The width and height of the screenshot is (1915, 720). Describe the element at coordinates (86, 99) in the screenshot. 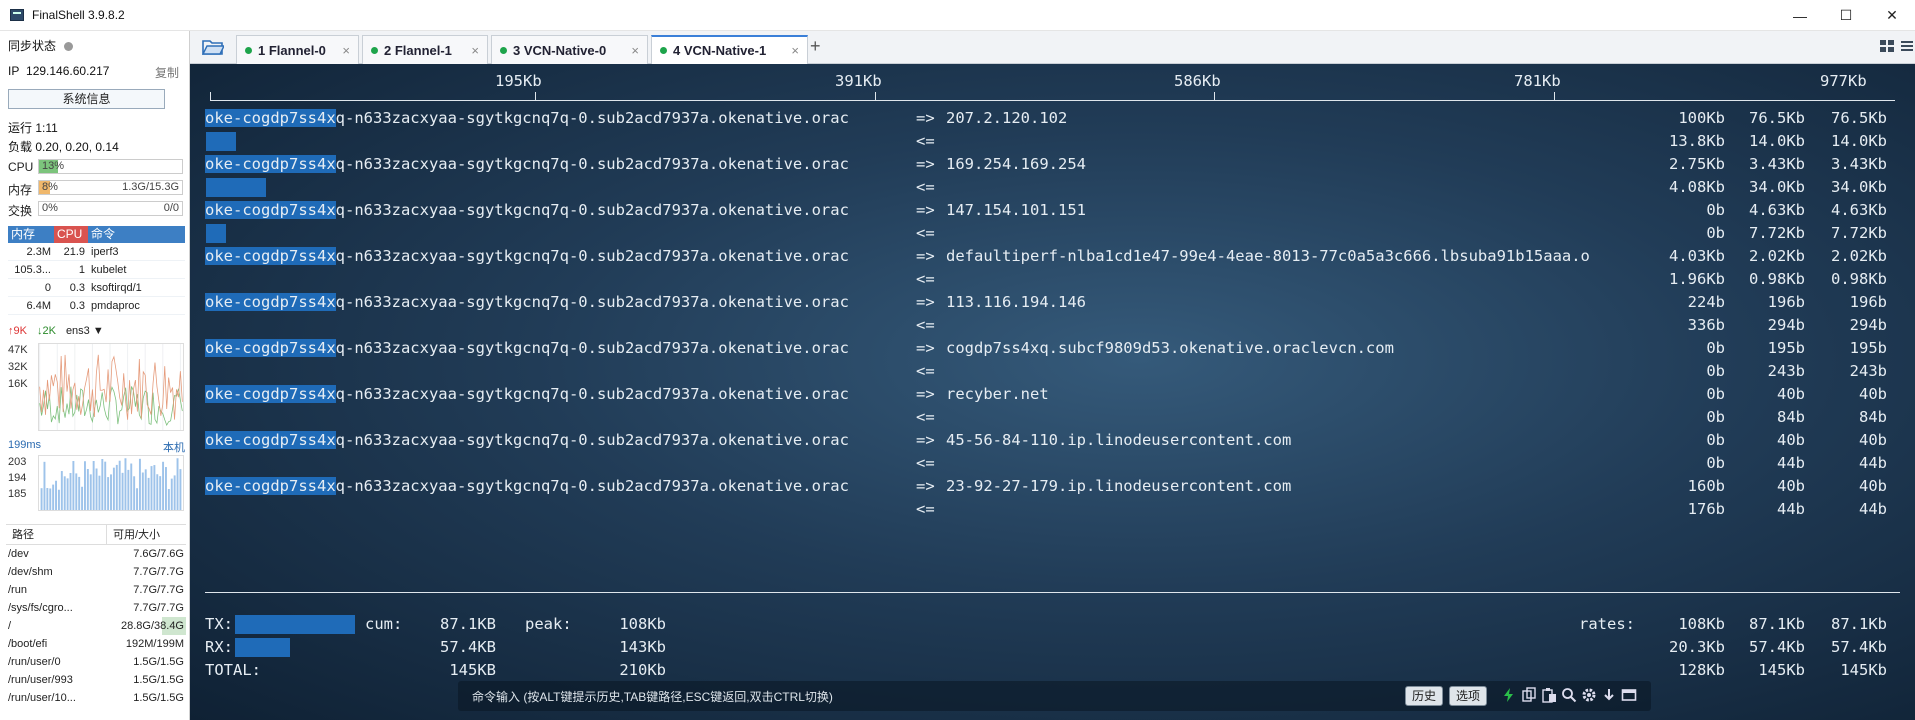

I see `system-info-button: 系统信息` at that location.